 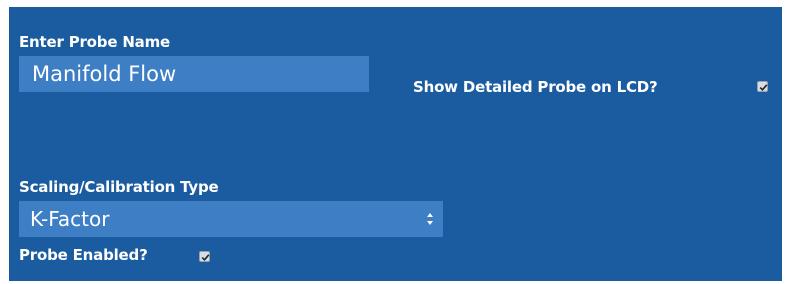 I want to click on show-detailed-checkbox, so click(x=762, y=86).